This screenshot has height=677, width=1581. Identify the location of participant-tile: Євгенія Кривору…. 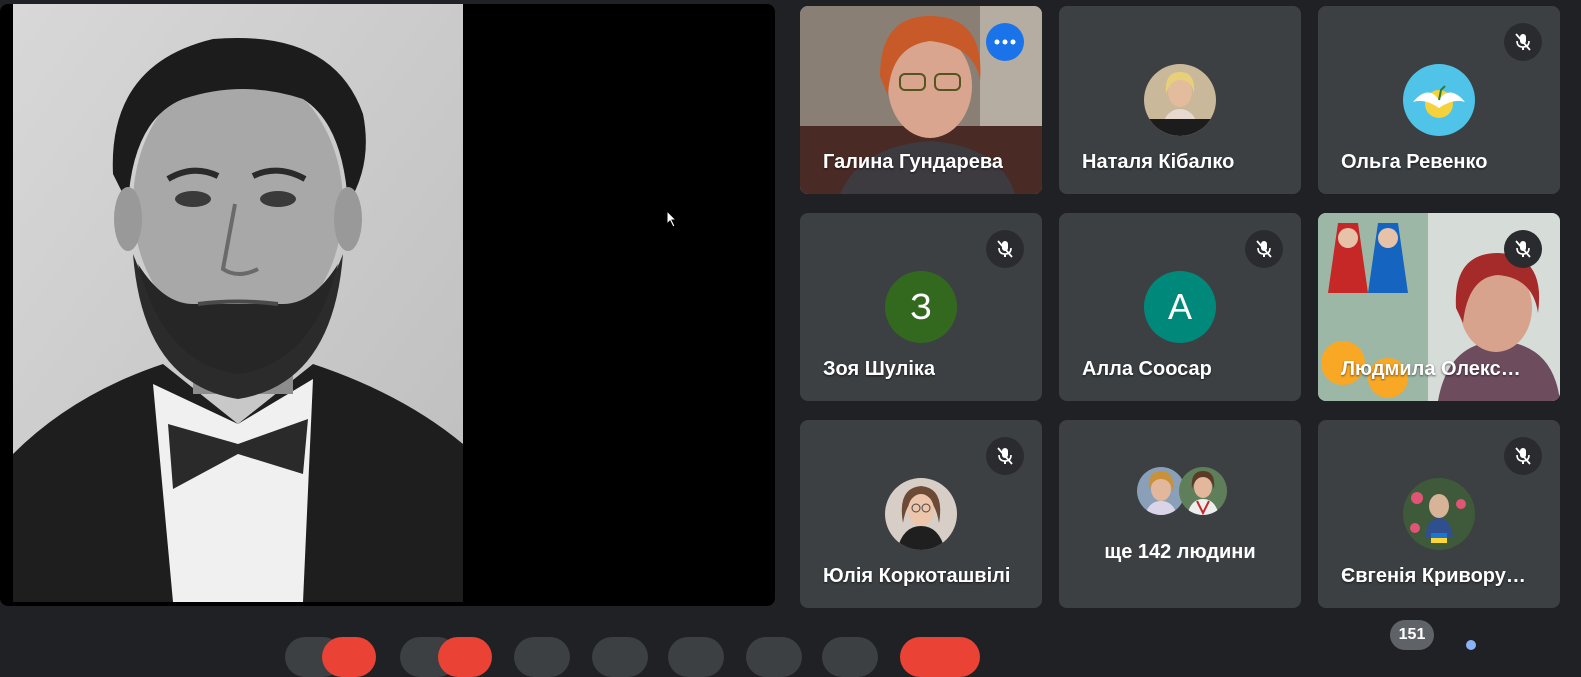
(1439, 514).